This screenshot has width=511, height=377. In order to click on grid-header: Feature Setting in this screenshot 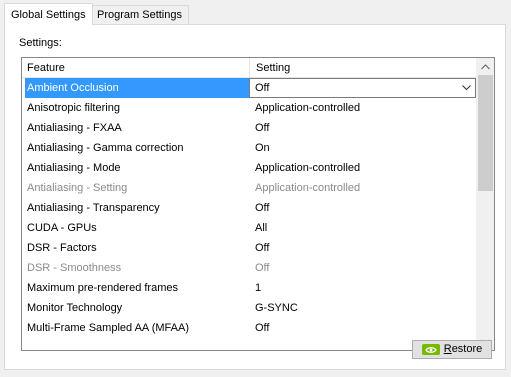, I will do `click(249, 68)`.